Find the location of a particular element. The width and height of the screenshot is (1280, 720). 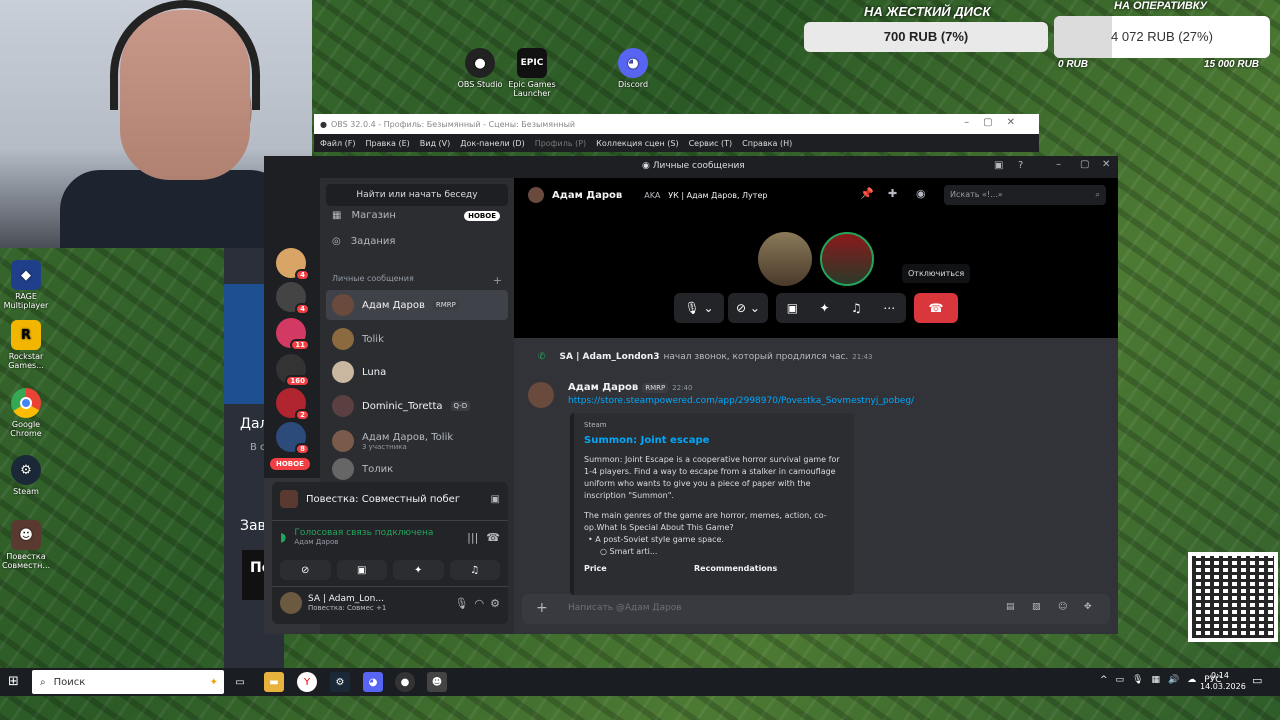

mic-icon: 🎙 is located at coordinates (462, 603).